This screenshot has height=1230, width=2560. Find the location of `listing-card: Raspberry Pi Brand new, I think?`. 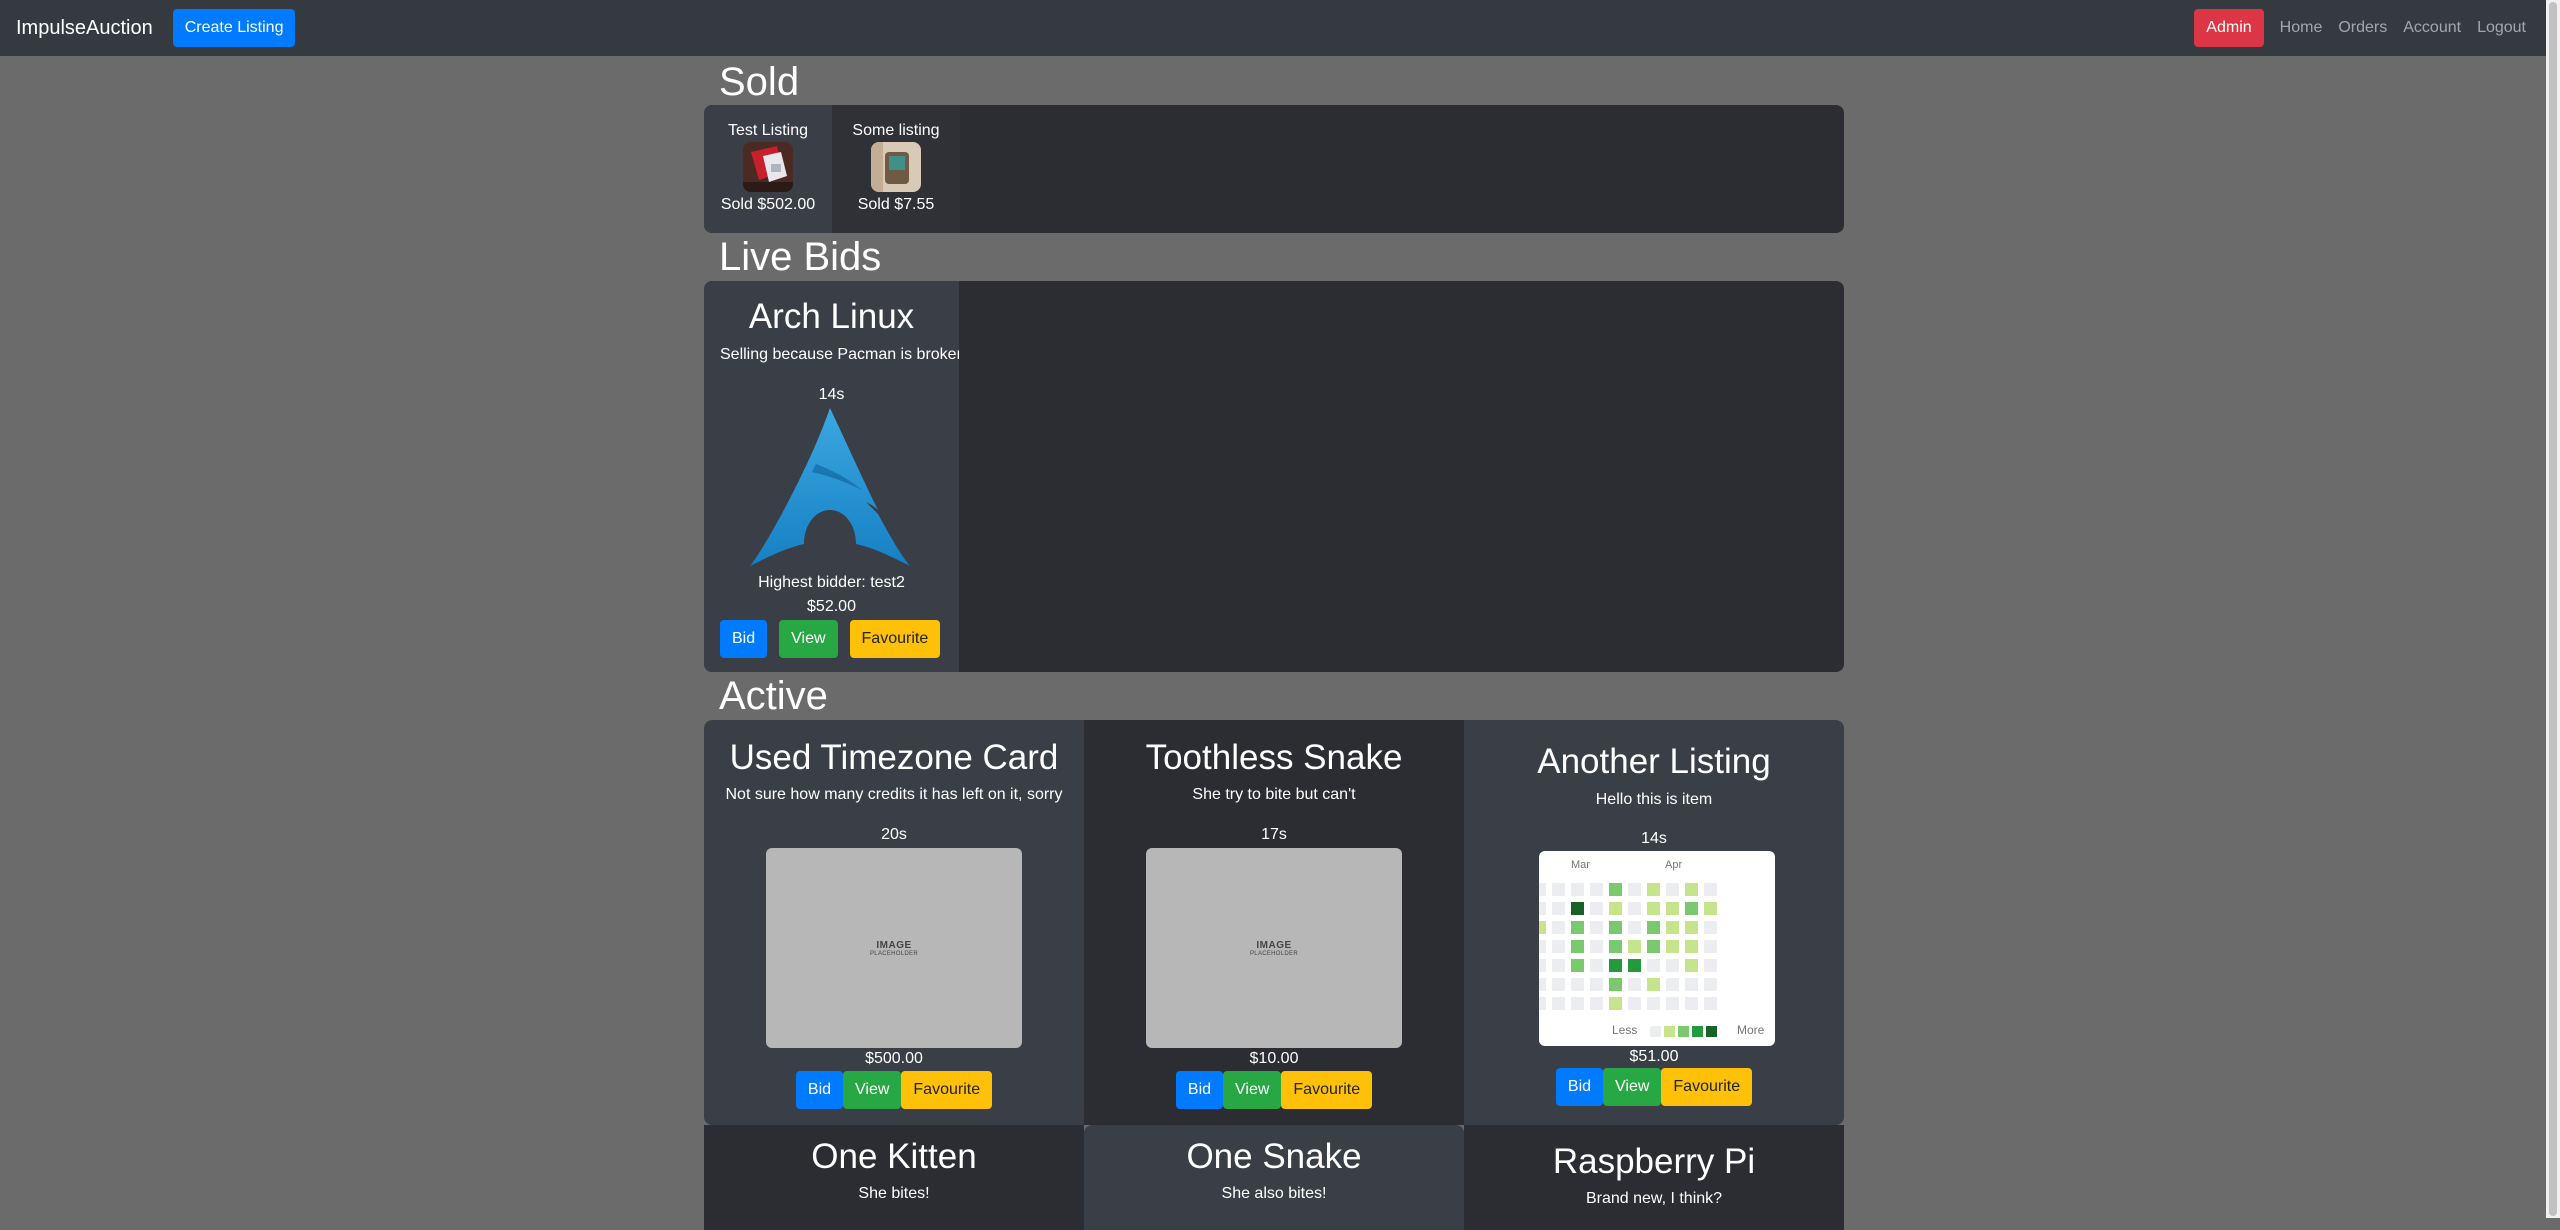

listing-card: Raspberry Pi Brand new, I think? is located at coordinates (1654, 1177).